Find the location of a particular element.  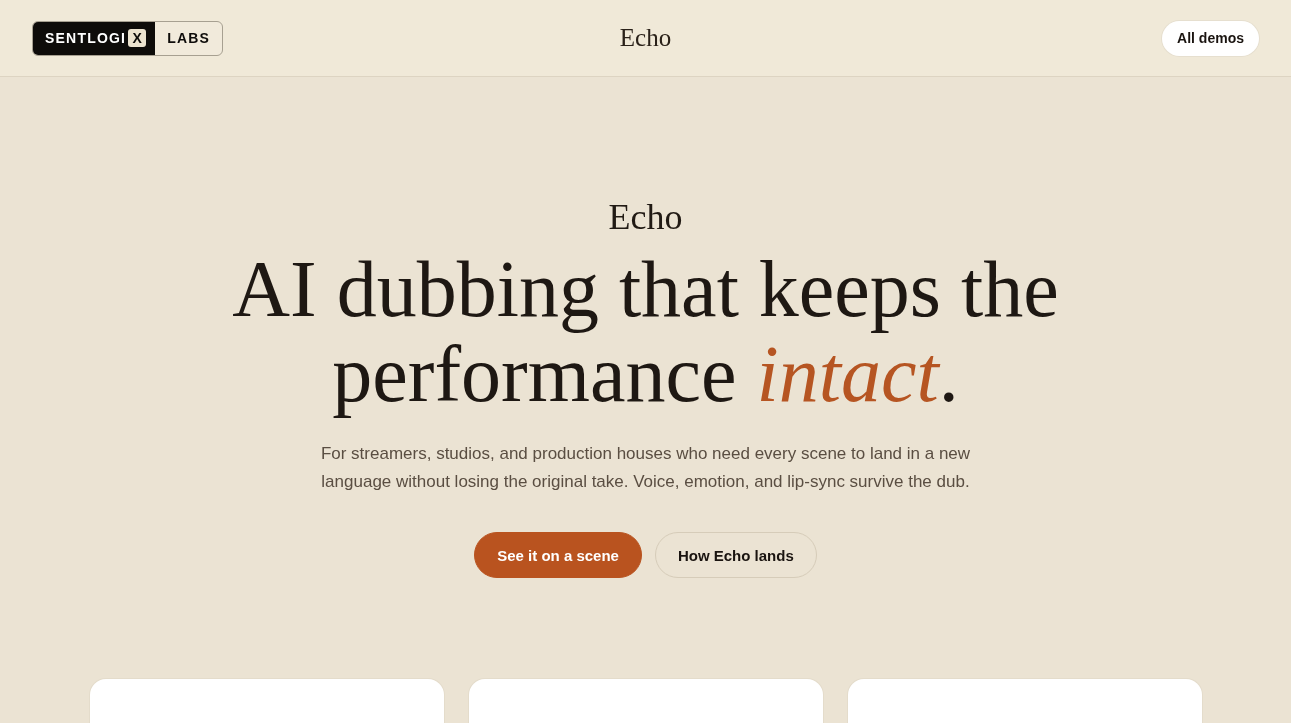

product-name: Echo is located at coordinates (645, 217).